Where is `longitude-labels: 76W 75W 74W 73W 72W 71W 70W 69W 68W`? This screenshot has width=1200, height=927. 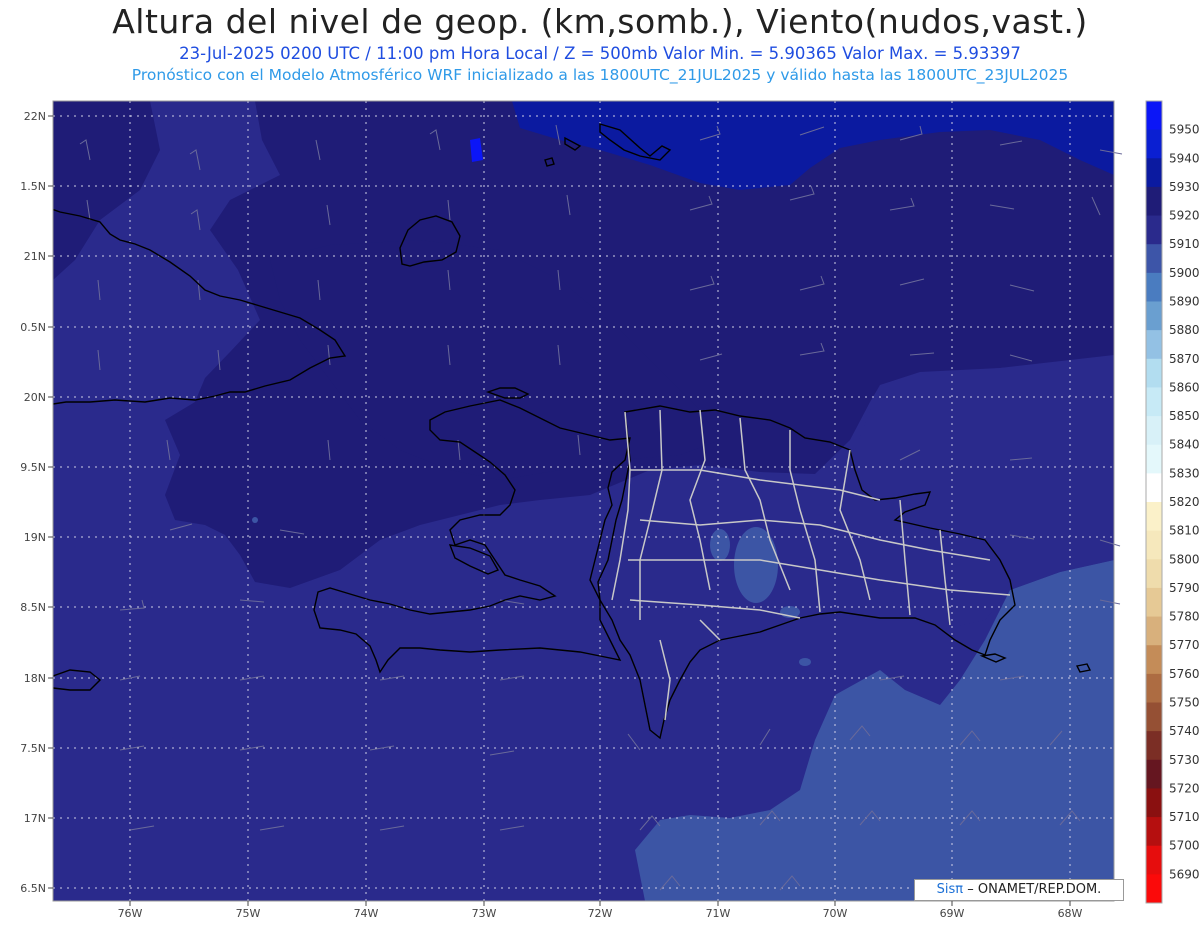 longitude-labels: 76W 75W 74W 73W 72W 71W 70W 69W 68W is located at coordinates (600, 913).